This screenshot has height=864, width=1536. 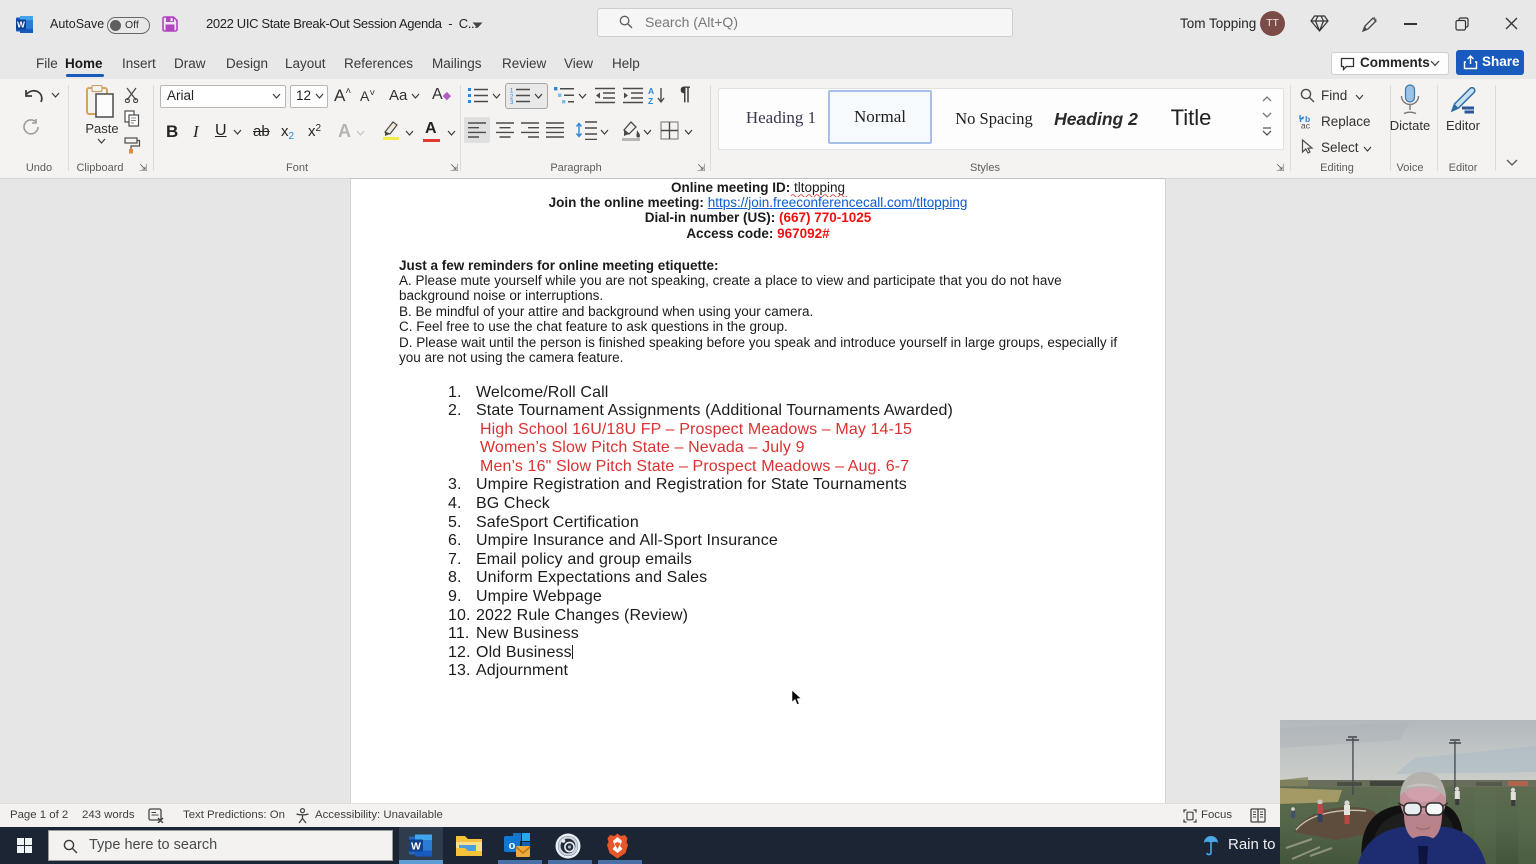 I want to click on svg-text: o, so click(x=512, y=846).